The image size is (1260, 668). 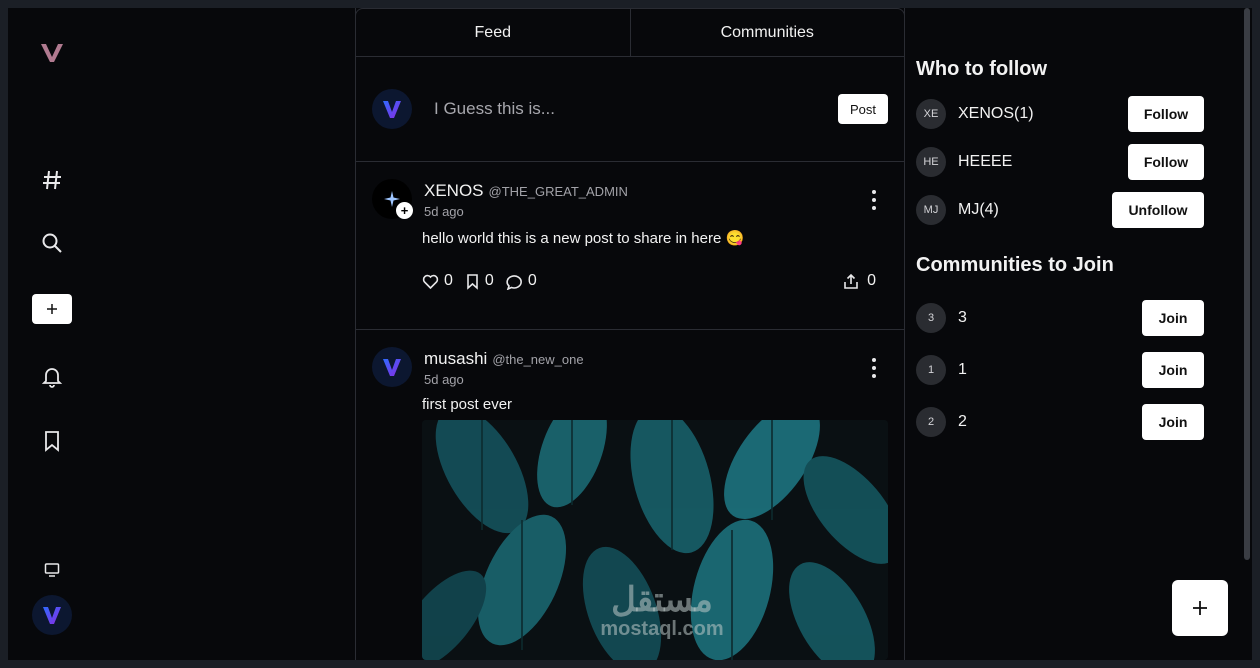 I want to click on post-author-handle: @THE_GREAT_ADMIN, so click(x=558, y=191).